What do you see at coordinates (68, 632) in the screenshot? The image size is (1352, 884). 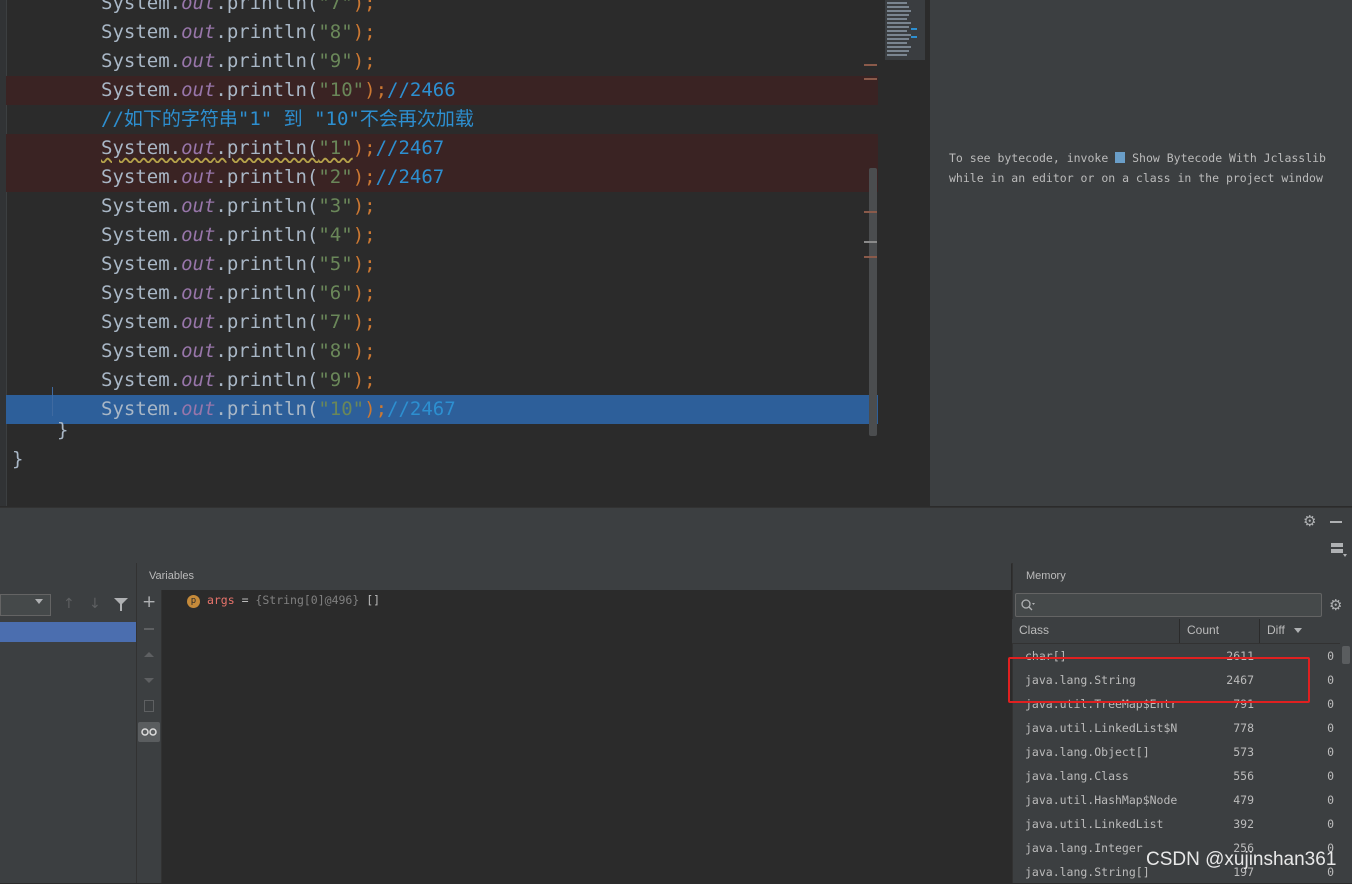 I see `frame-item-selected` at bounding box center [68, 632].